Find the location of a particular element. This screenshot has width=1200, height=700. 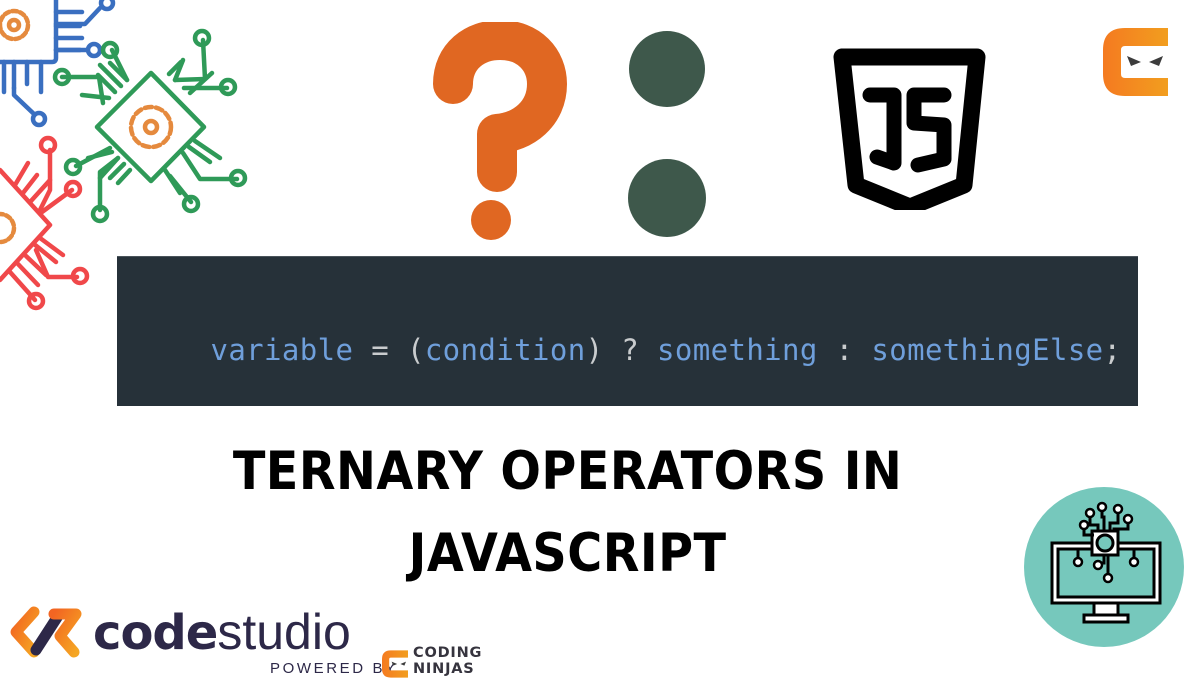

code-token-question: ) ? is located at coordinates (621, 350).